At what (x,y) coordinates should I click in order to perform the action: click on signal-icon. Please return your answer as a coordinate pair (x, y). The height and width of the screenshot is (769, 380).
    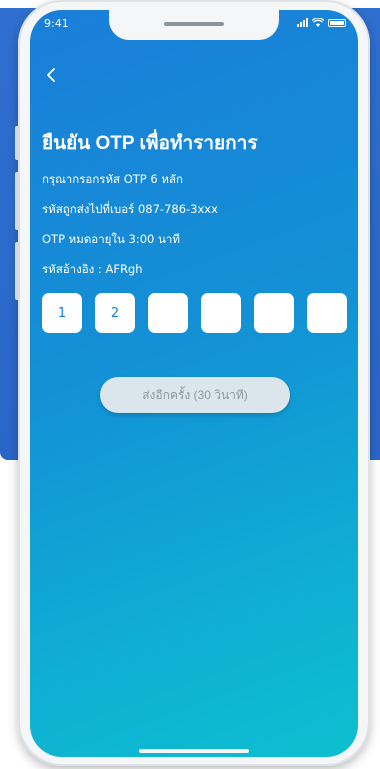
    Looking at the image, I should click on (302, 22).